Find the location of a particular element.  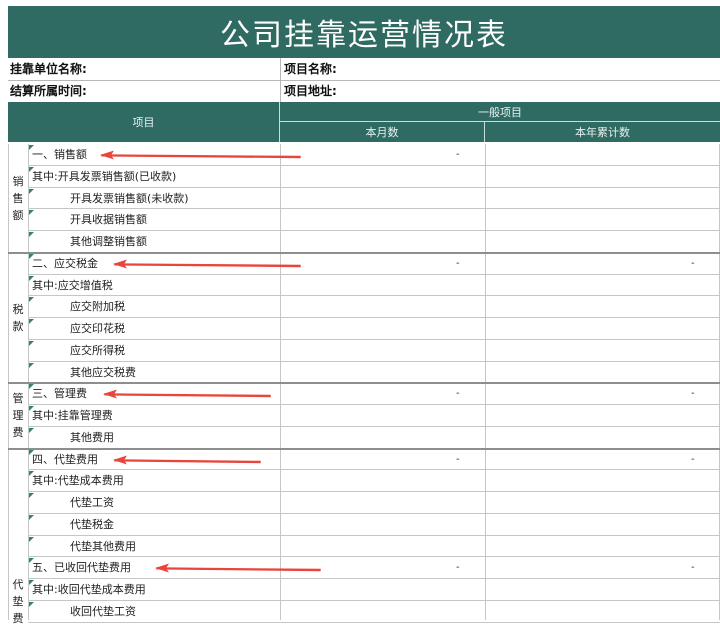

table-row: 其中:收回代垫成本费用 is located at coordinates (374, 589).